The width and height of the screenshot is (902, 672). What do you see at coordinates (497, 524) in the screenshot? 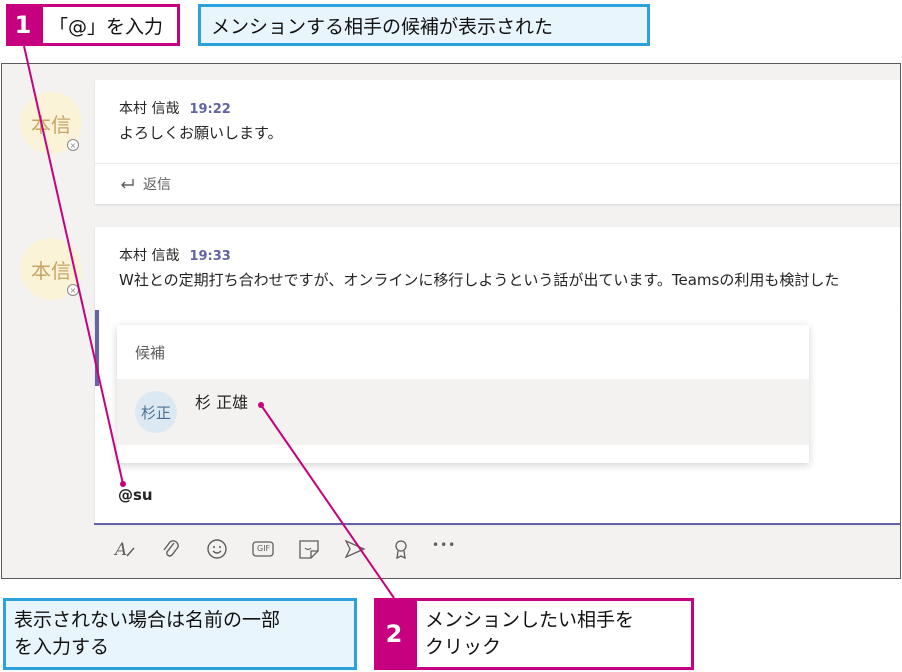
I see `compose-focus-line` at bounding box center [497, 524].